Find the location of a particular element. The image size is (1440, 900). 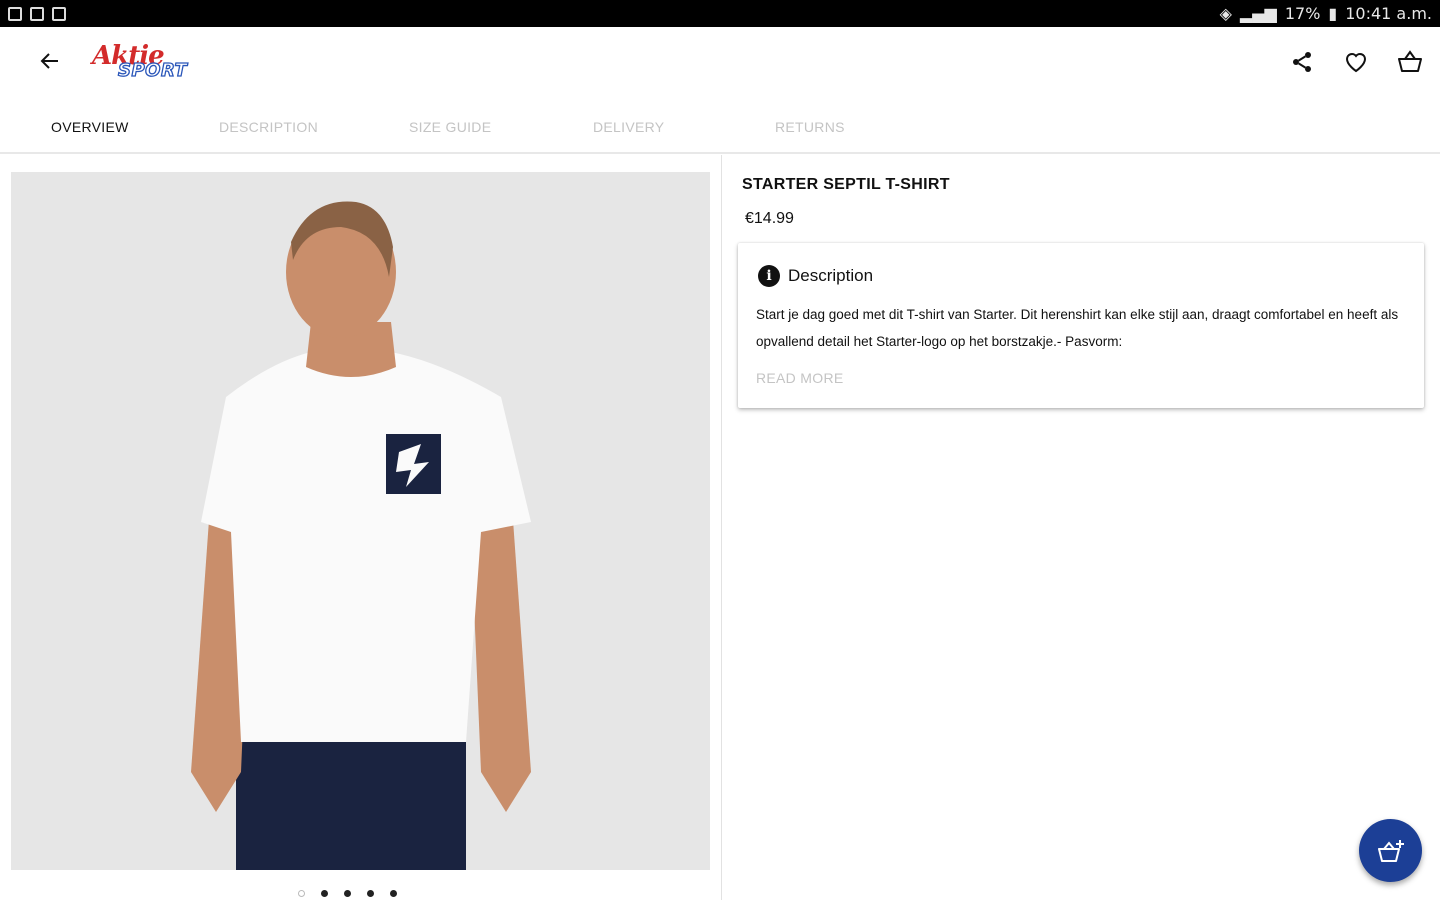

tab-returns: RETURNS is located at coordinates (810, 127).